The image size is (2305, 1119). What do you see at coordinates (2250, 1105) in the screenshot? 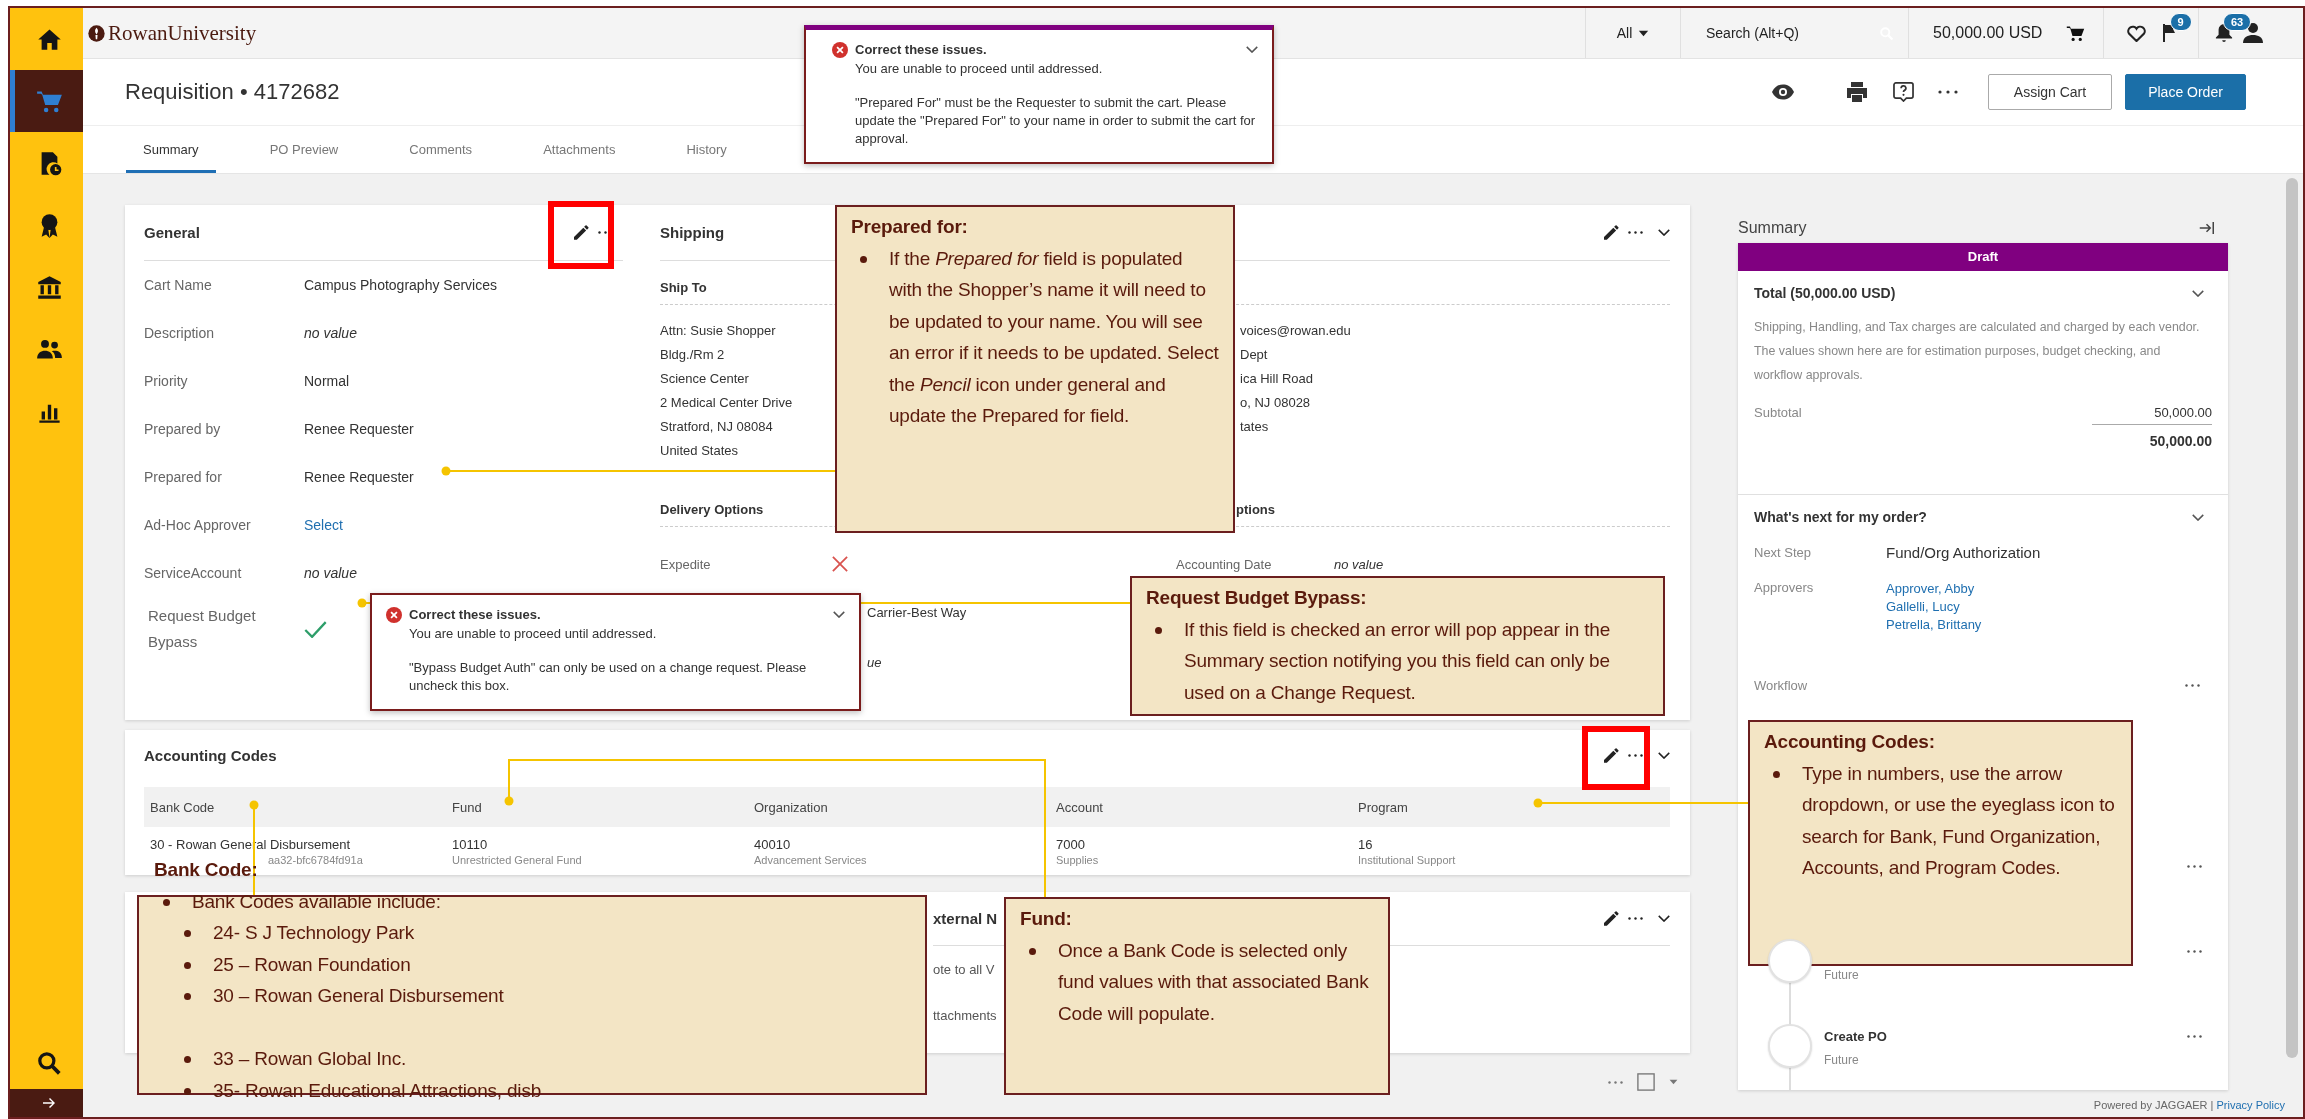
I see `privacy-link: Privacy Policy` at bounding box center [2250, 1105].